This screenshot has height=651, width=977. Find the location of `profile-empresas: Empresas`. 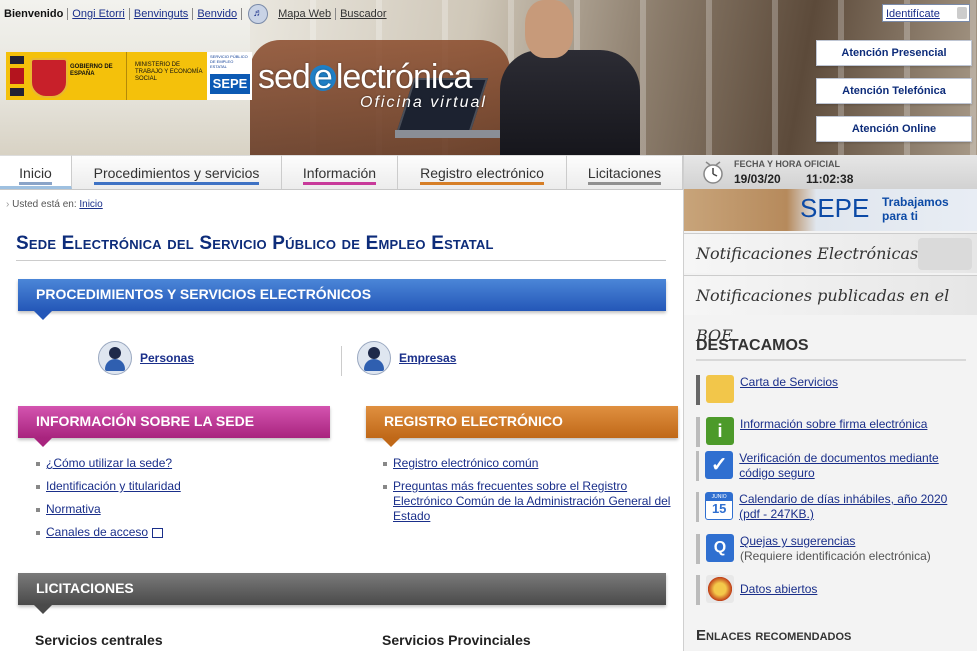

profile-empresas: Empresas is located at coordinates (406, 358).